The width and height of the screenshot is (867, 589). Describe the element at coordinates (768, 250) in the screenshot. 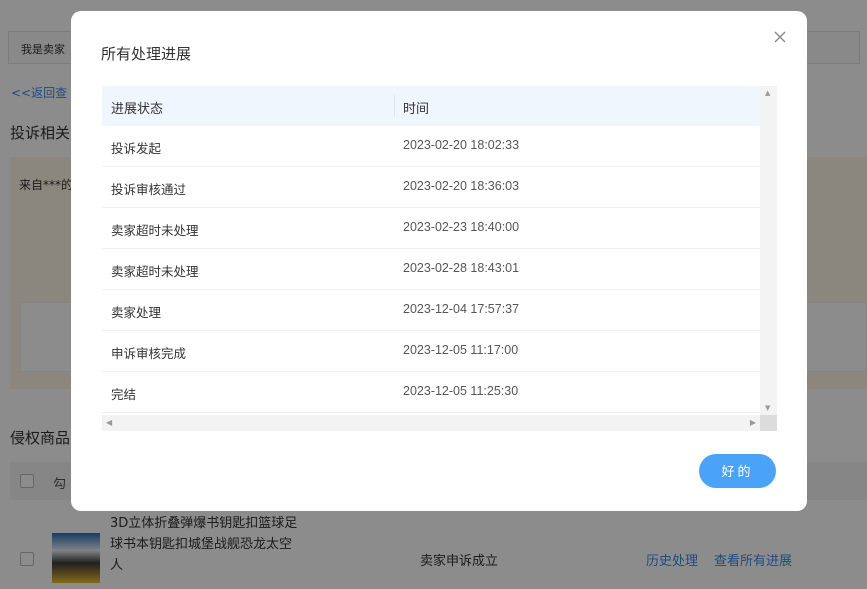

I see `vertical-scrollbar: ▲ ▼` at that location.